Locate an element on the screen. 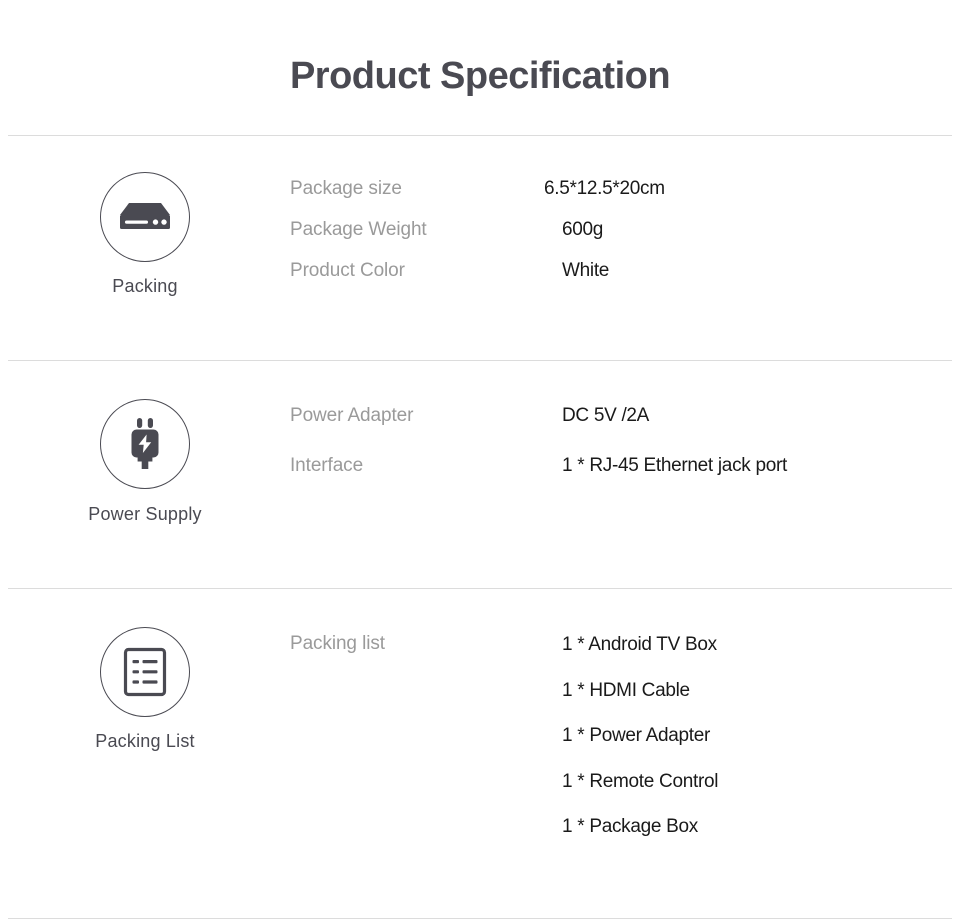 This screenshot has width=960, height=920. spec-value: 1 * RJ-45 Ethernet jack port is located at coordinates (674, 465).